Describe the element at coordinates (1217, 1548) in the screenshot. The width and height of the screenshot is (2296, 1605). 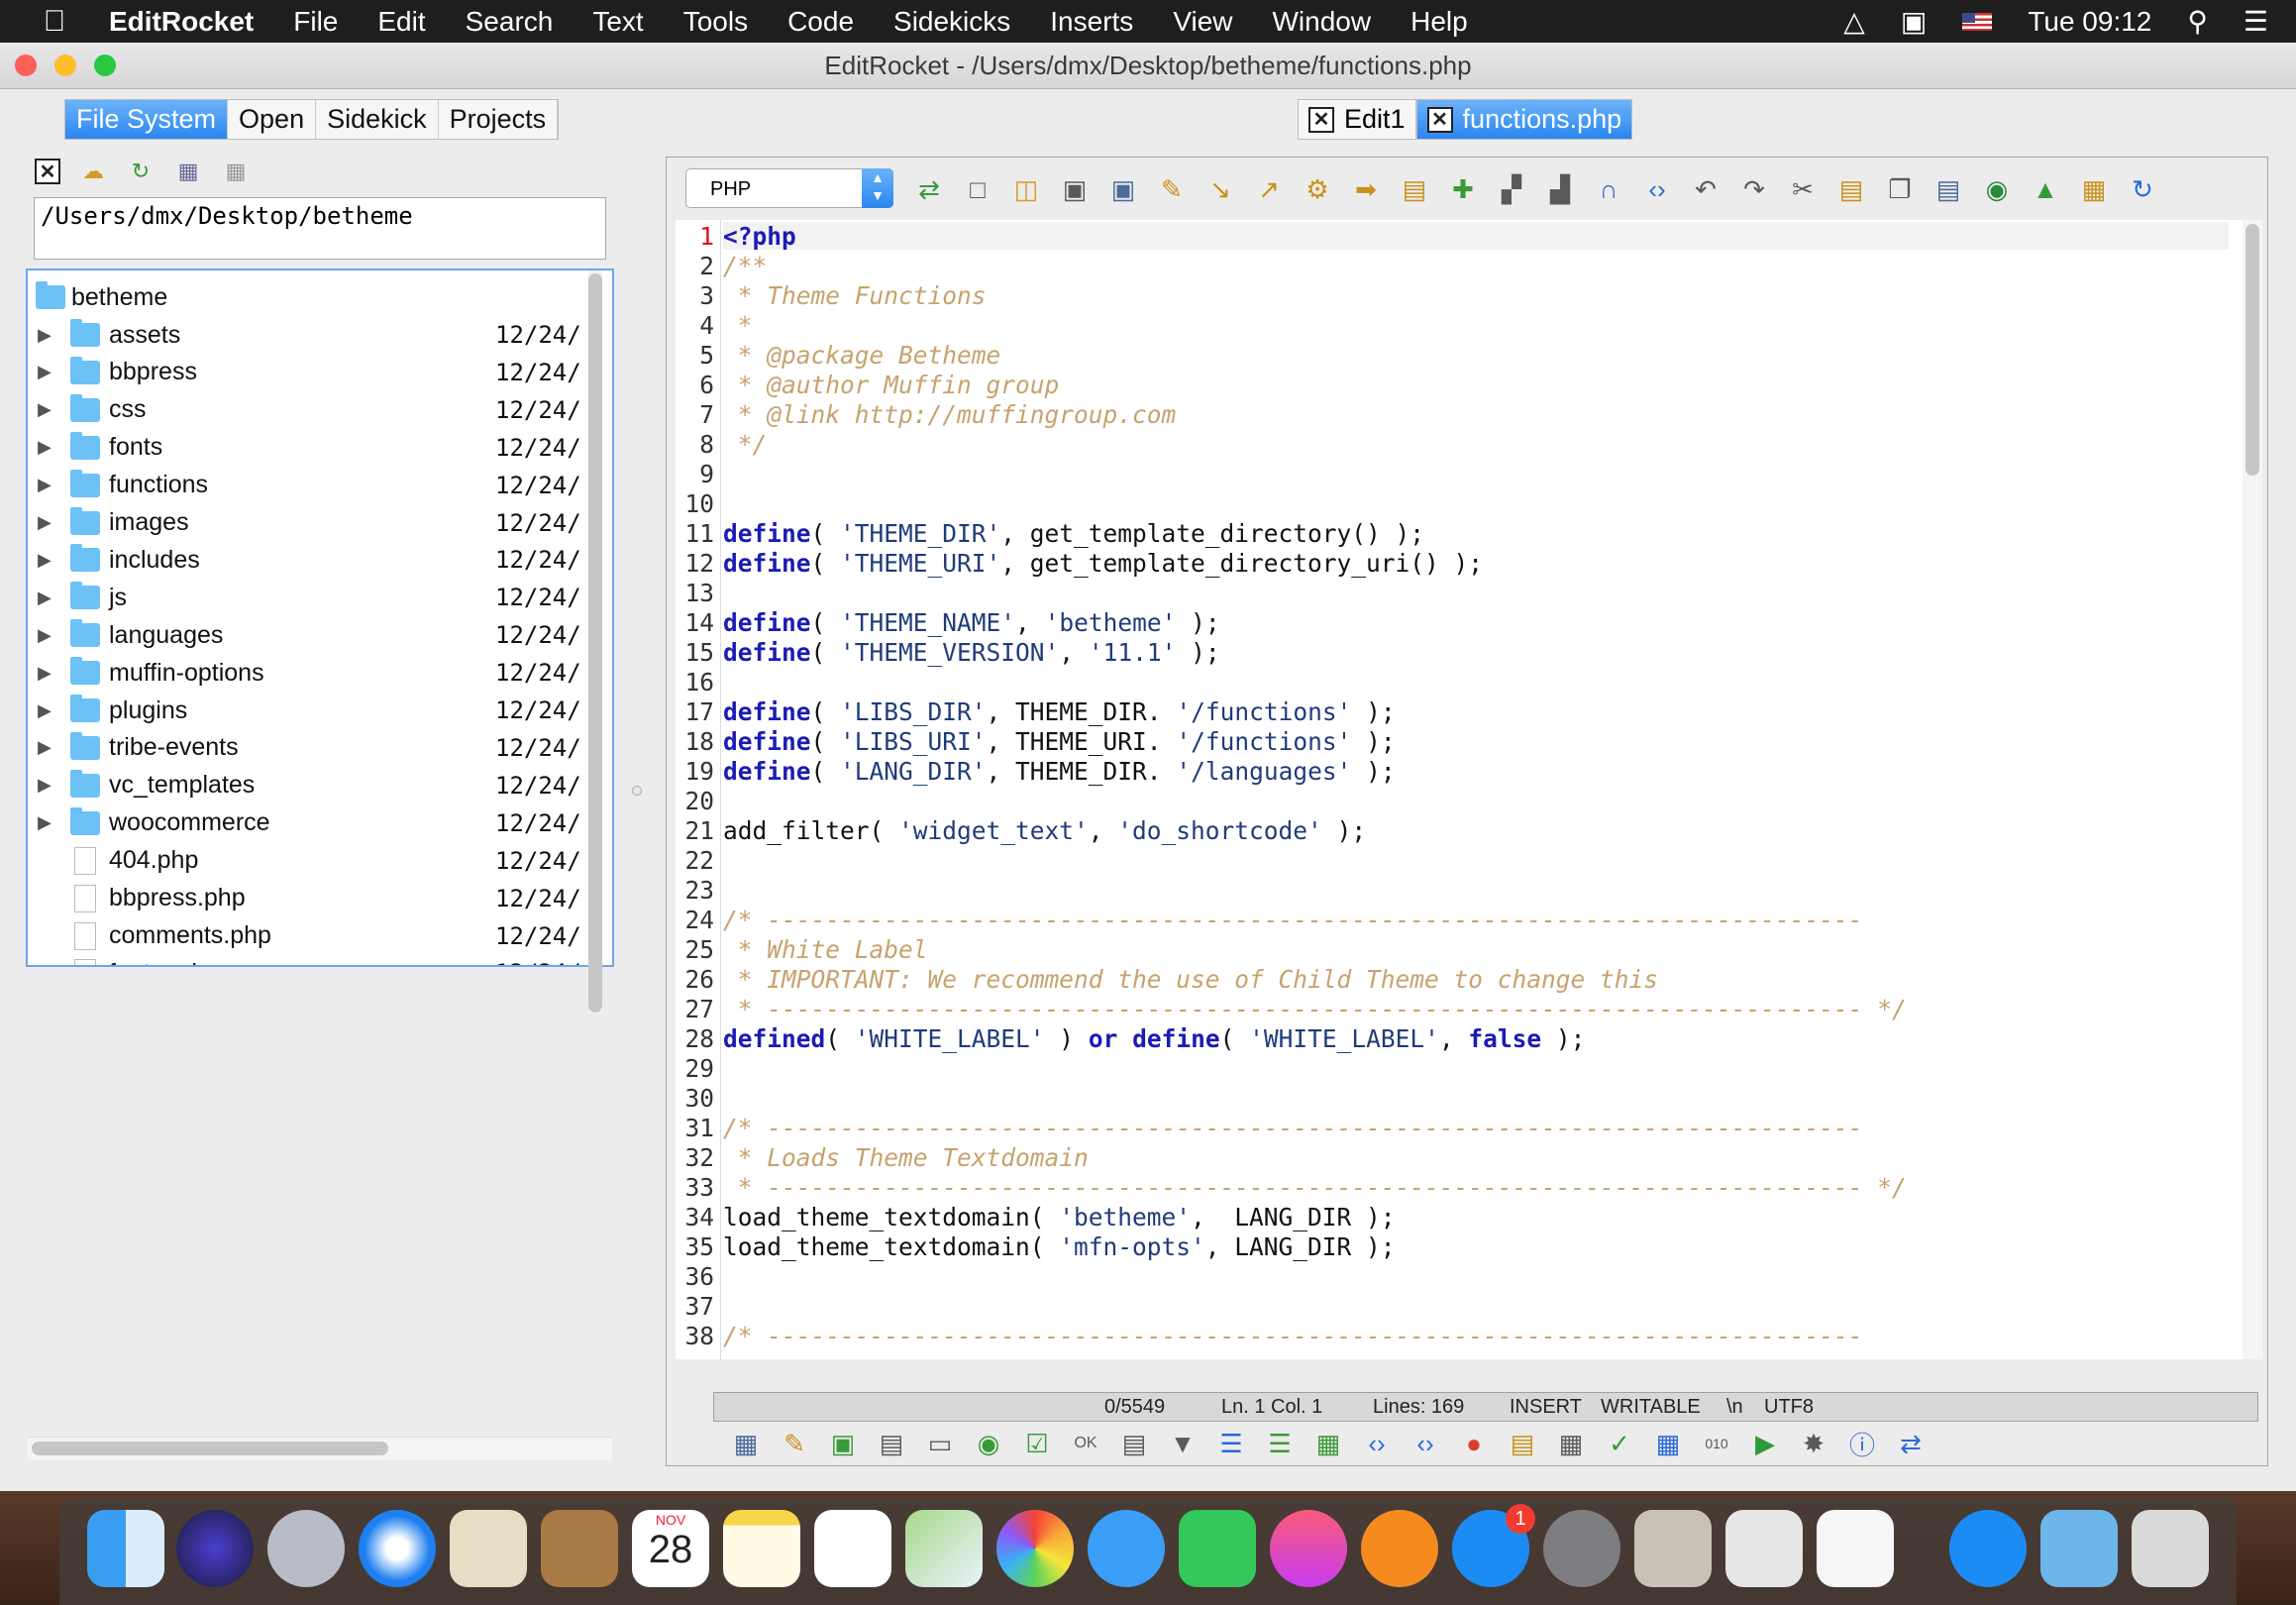
I see `facetime-icon` at that location.